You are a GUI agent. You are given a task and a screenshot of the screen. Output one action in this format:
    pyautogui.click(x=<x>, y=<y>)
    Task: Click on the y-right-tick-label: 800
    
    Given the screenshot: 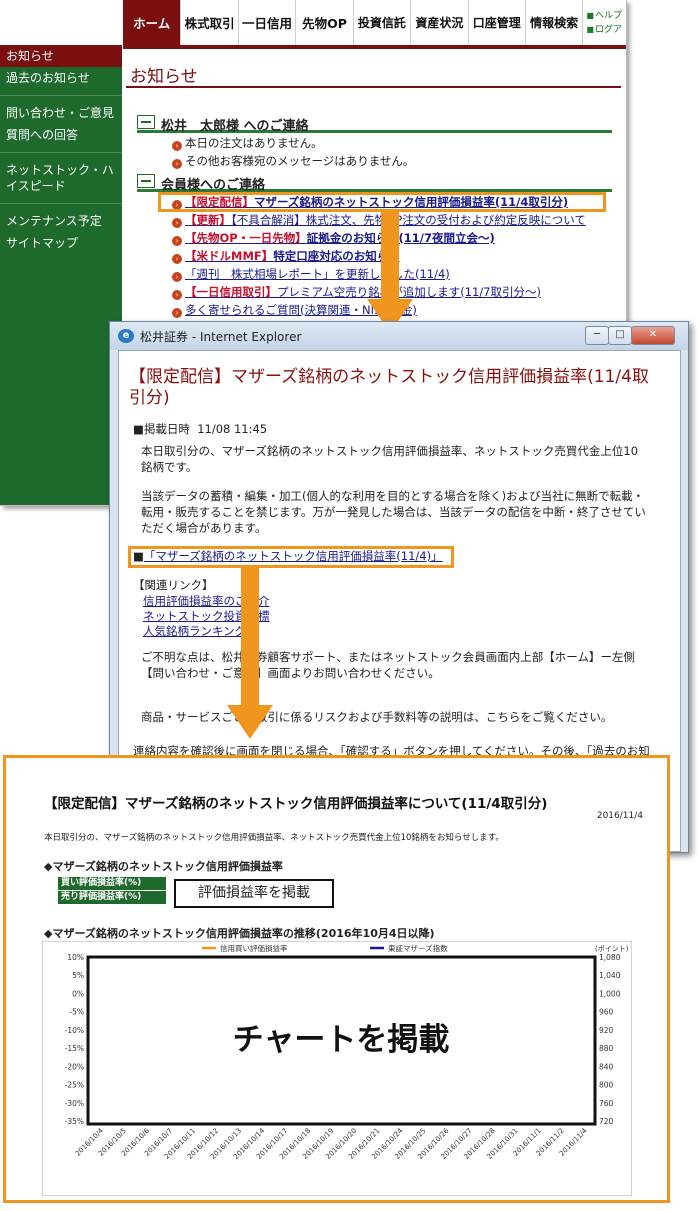 What is the action you would take?
    pyautogui.click(x=606, y=1085)
    